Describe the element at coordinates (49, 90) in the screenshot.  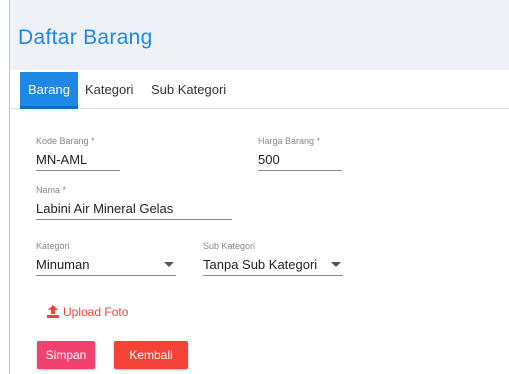
I see `tab-barang: Barang` at that location.